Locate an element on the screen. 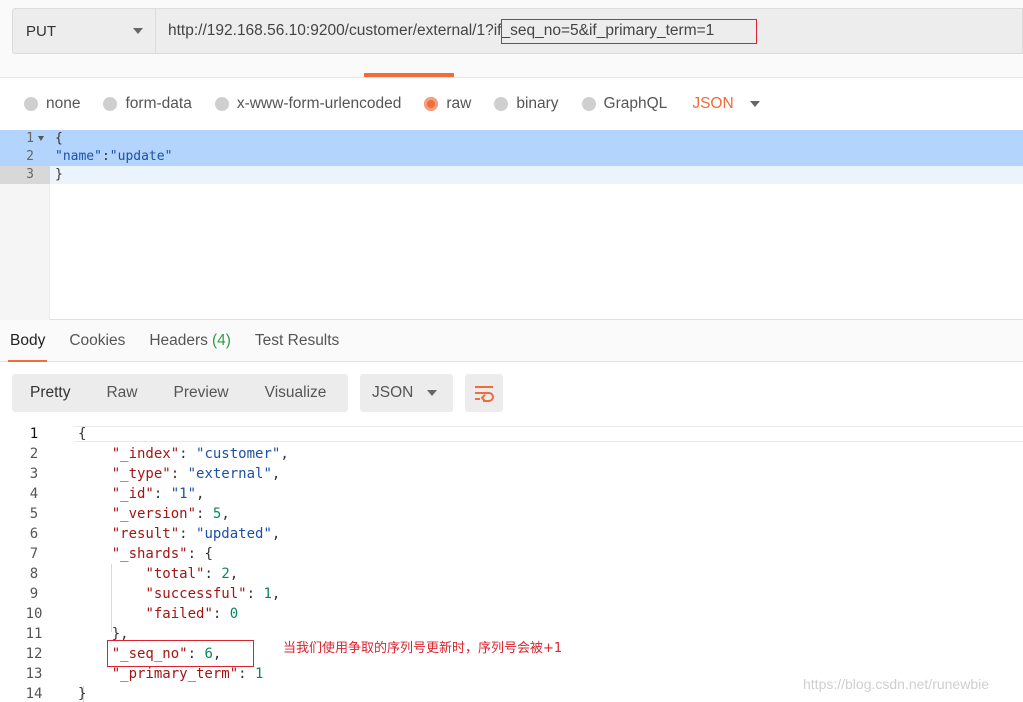 This screenshot has height=702, width=1023. request-tabs-row is located at coordinates (511, 74).